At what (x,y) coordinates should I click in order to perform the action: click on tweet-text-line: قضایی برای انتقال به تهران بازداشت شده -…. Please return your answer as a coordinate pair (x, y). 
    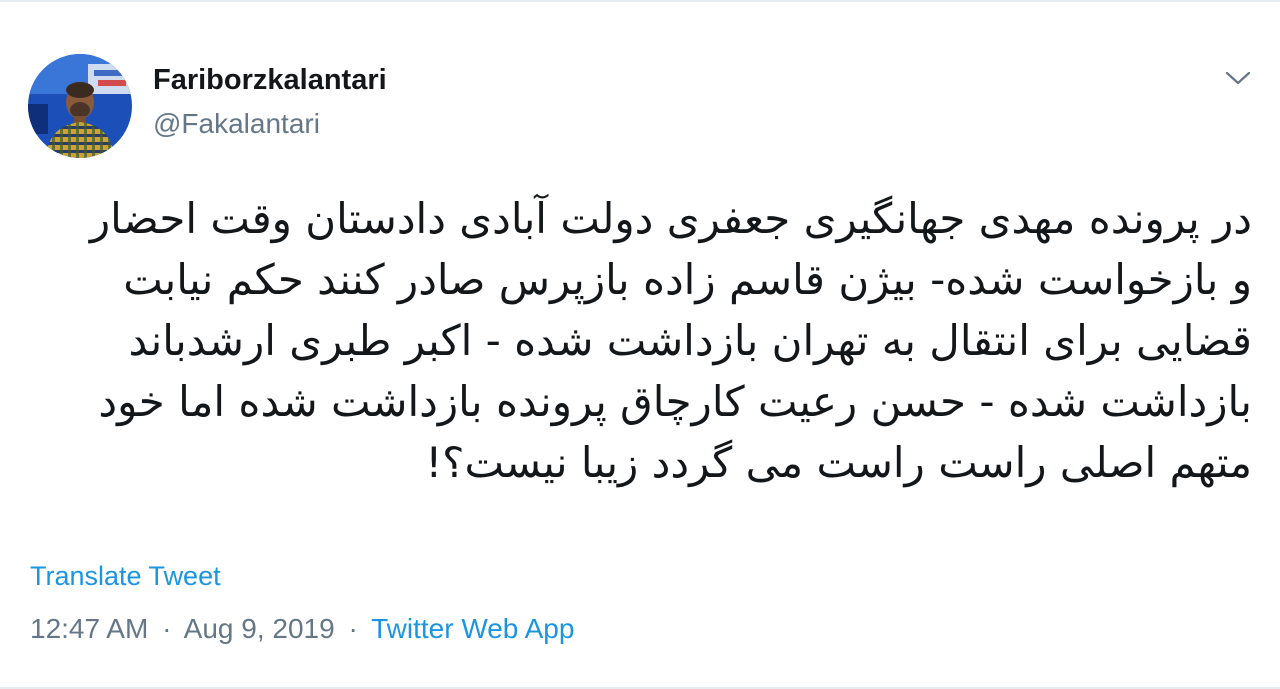
    Looking at the image, I should click on (690, 340).